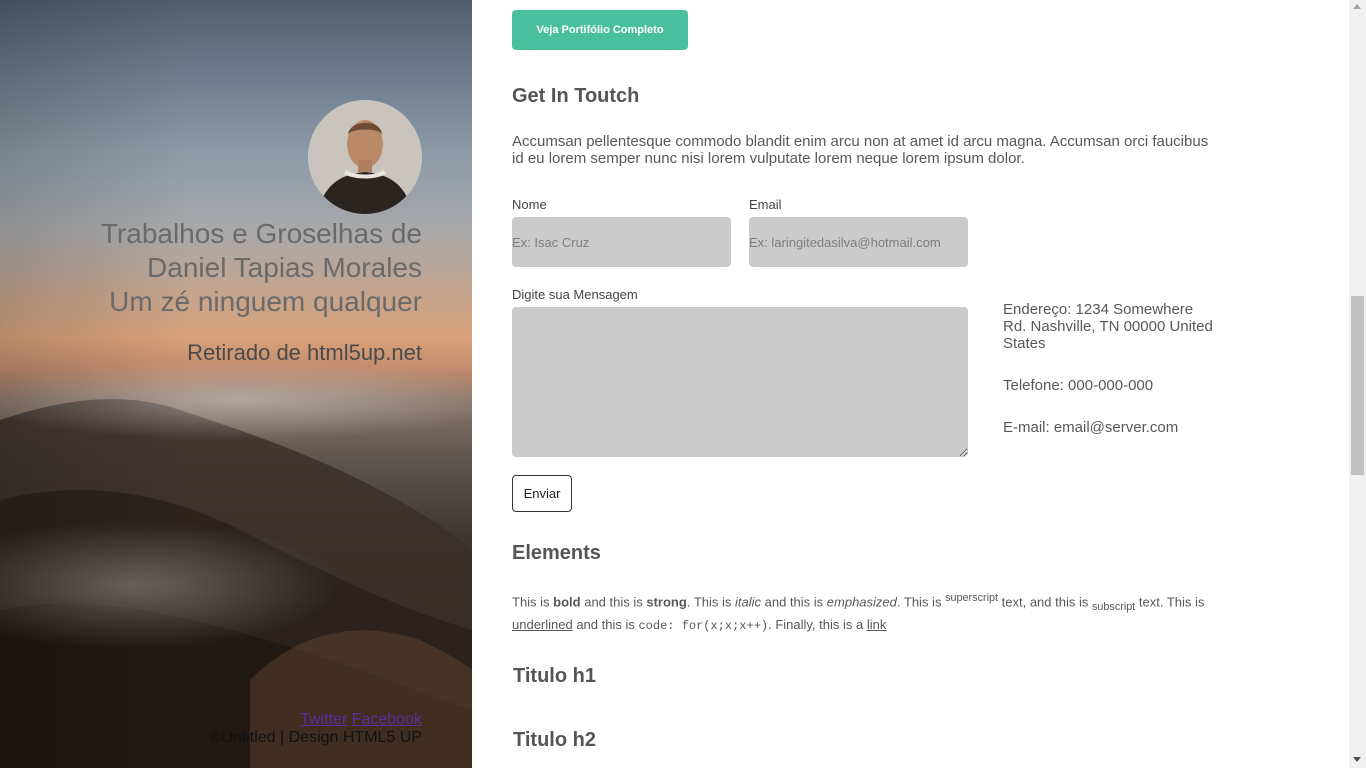  I want to click on demo-heading-h1: Titulo h1, so click(554, 676).